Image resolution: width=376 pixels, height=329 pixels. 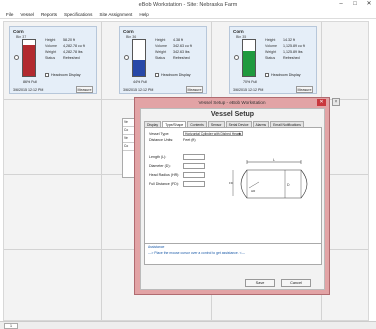 I want to click on menu-site-assignment: Site Assignment, so click(x=115, y=14).